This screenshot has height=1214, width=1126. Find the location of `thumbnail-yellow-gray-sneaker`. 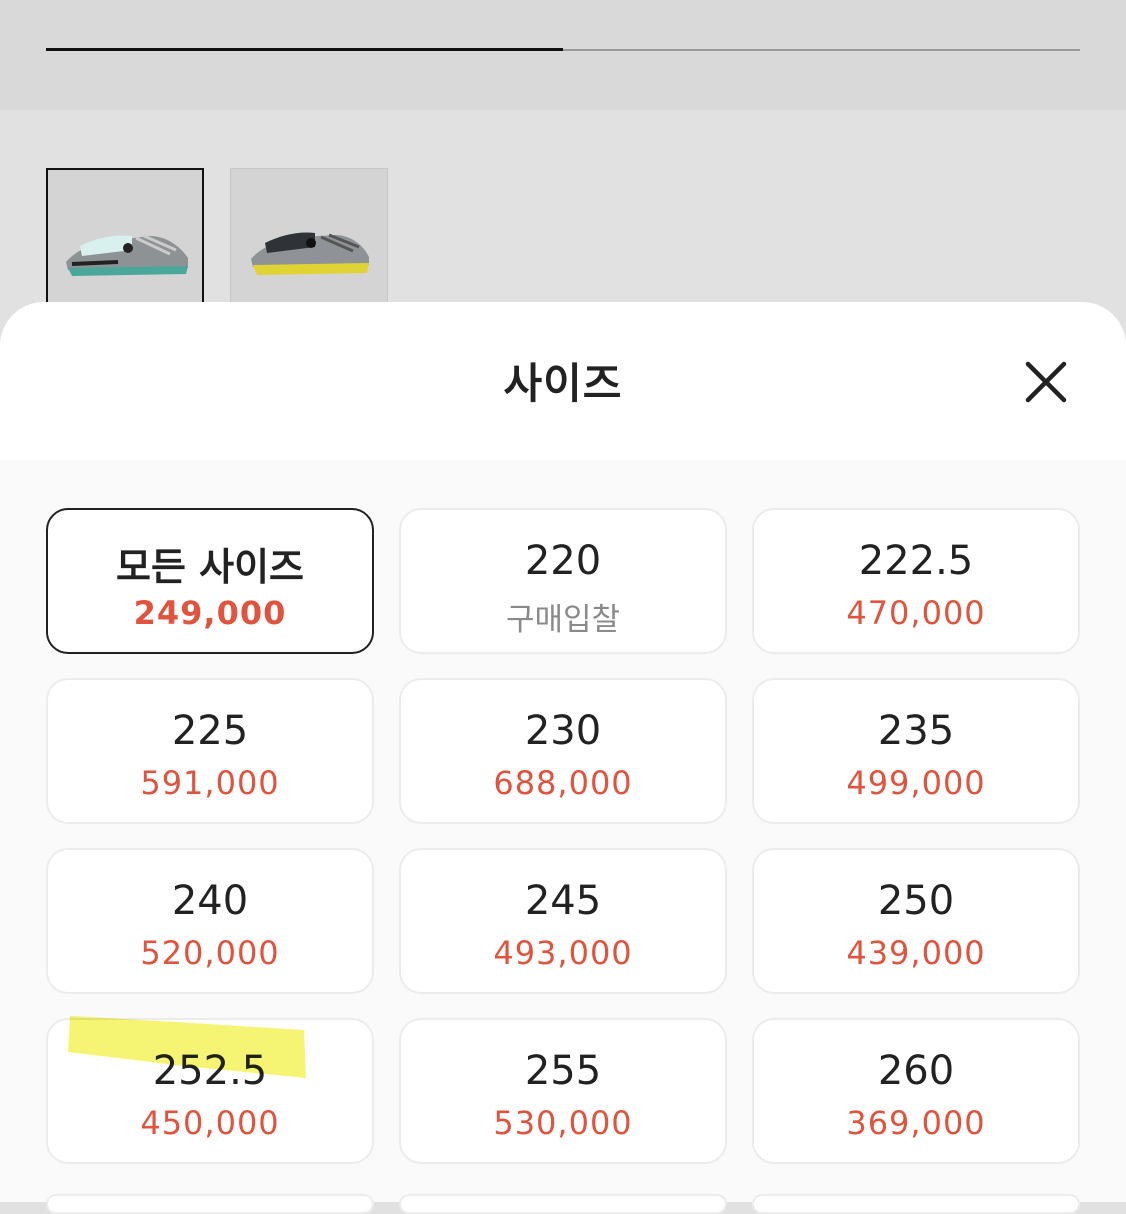

thumbnail-yellow-gray-sneaker is located at coordinates (309, 243).